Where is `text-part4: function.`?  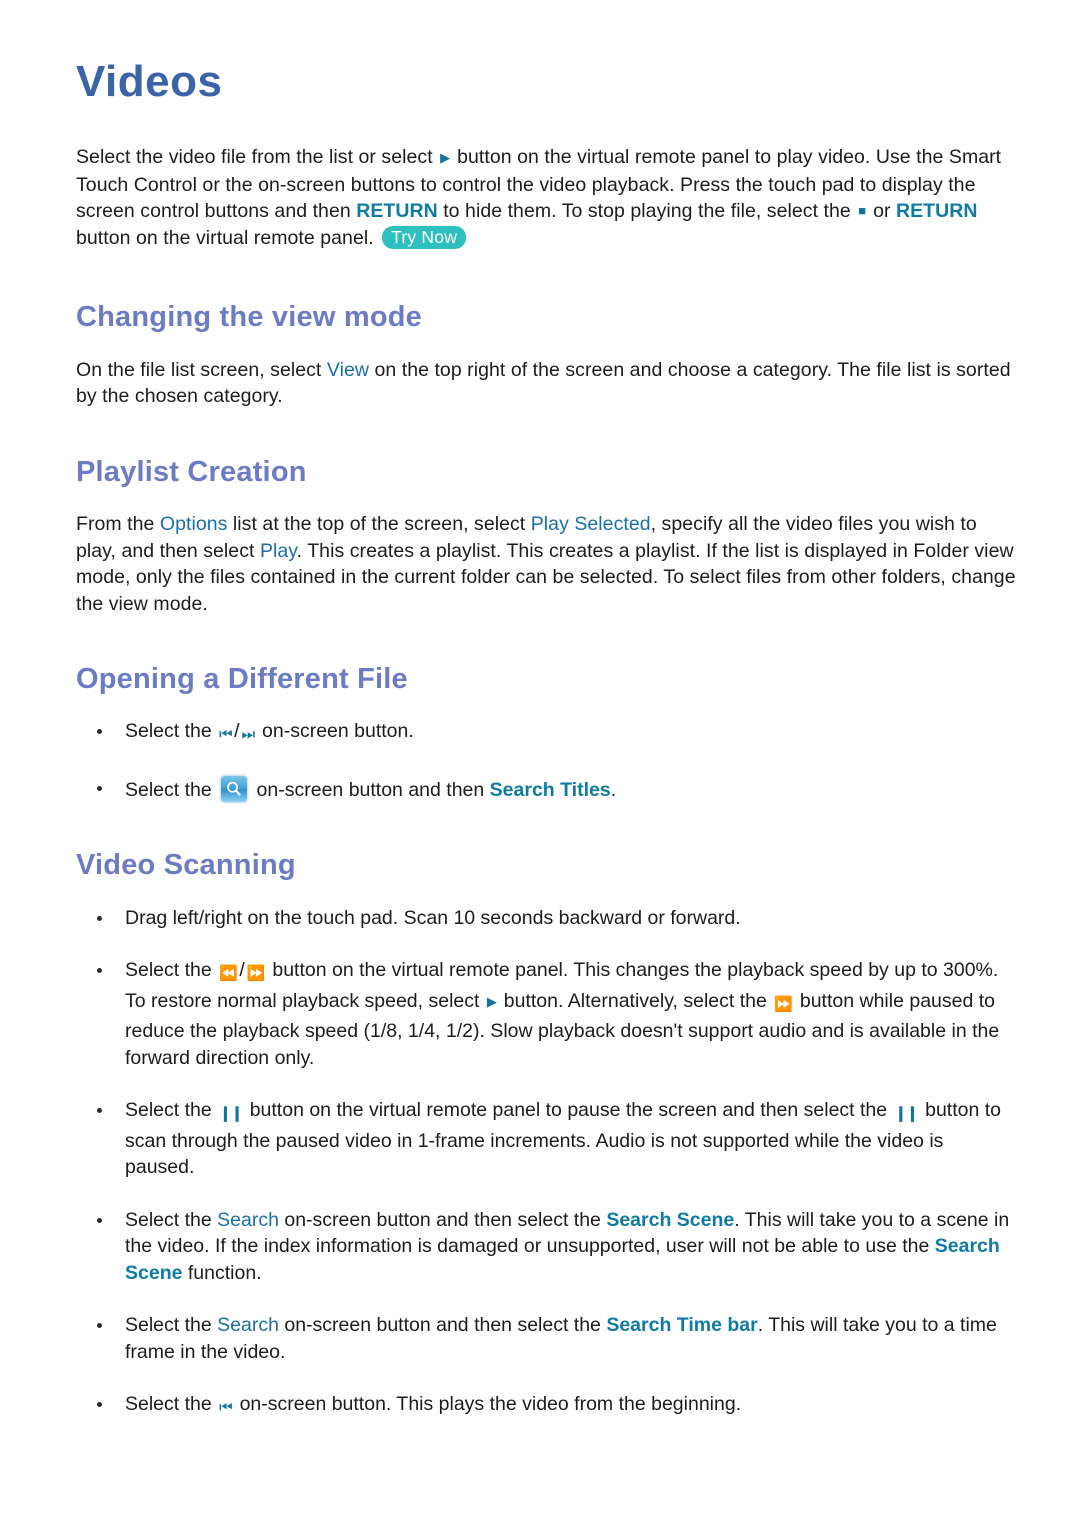 text-part4: function. is located at coordinates (222, 1272).